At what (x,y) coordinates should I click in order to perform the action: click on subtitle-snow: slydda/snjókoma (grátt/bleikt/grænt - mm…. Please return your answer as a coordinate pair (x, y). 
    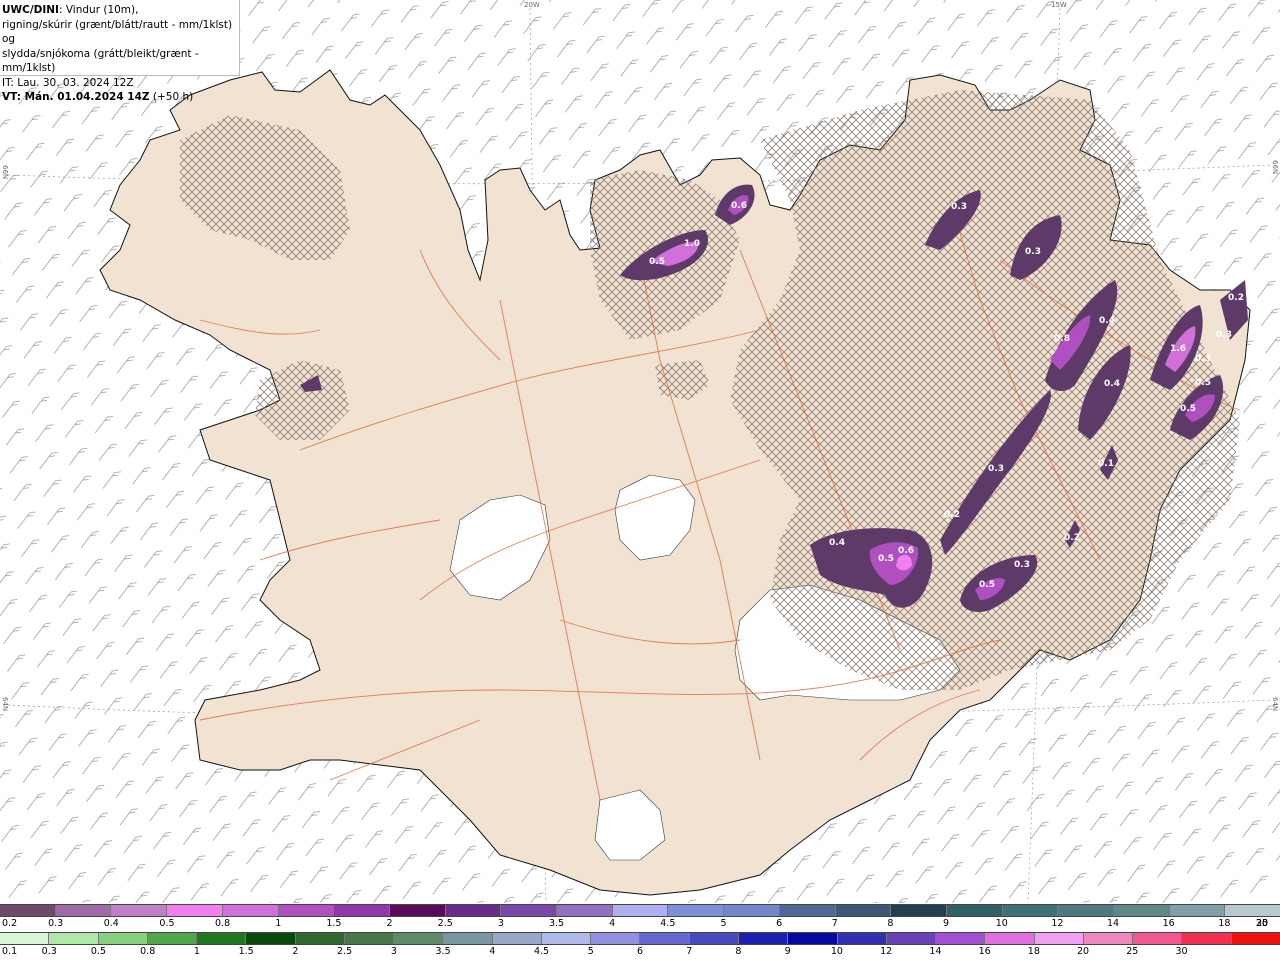
    Looking at the image, I should click on (100, 61).